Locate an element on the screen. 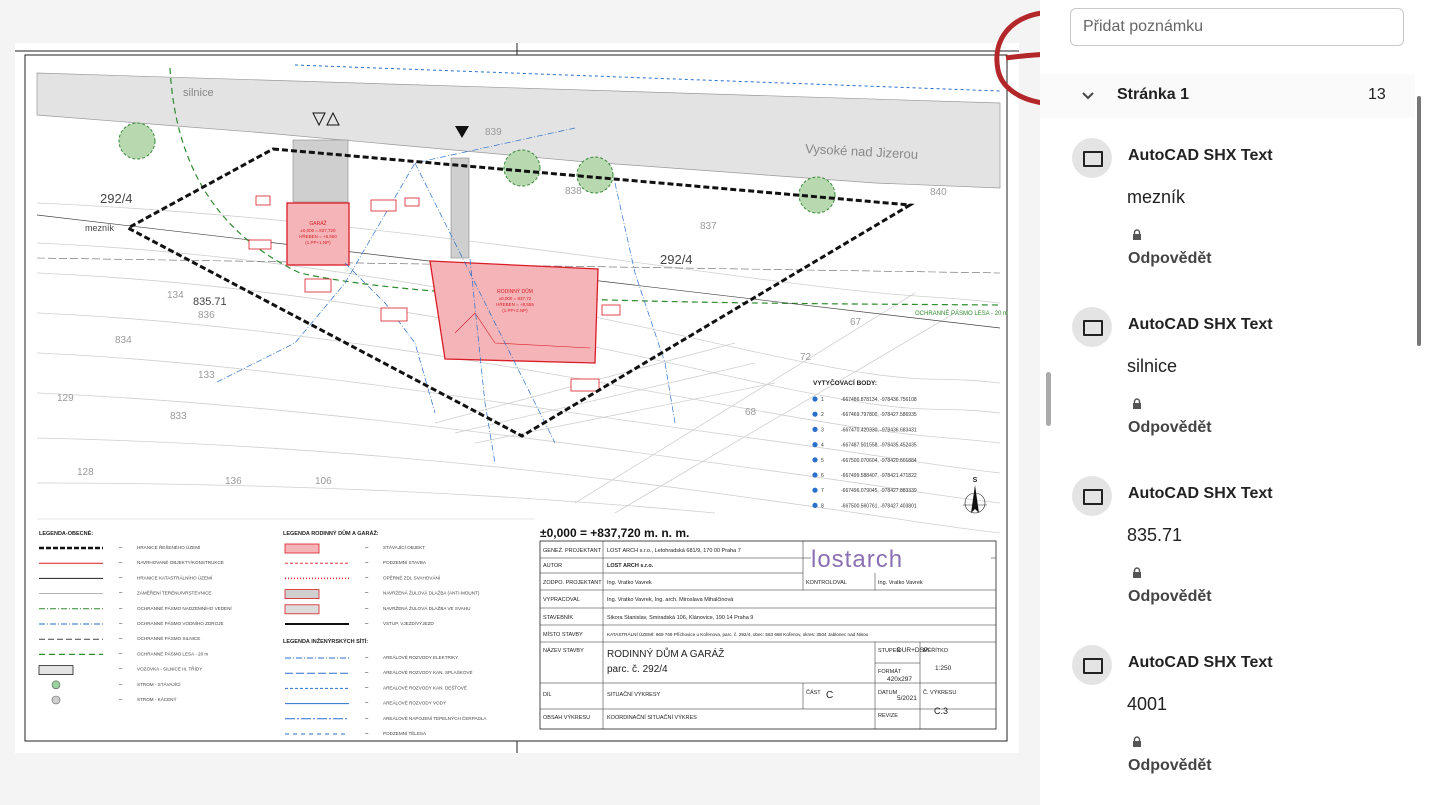 The width and height of the screenshot is (1431, 805). annotation-item: AutoCAD SHX Text silnice Odpovědět is located at coordinates (1230, 373).